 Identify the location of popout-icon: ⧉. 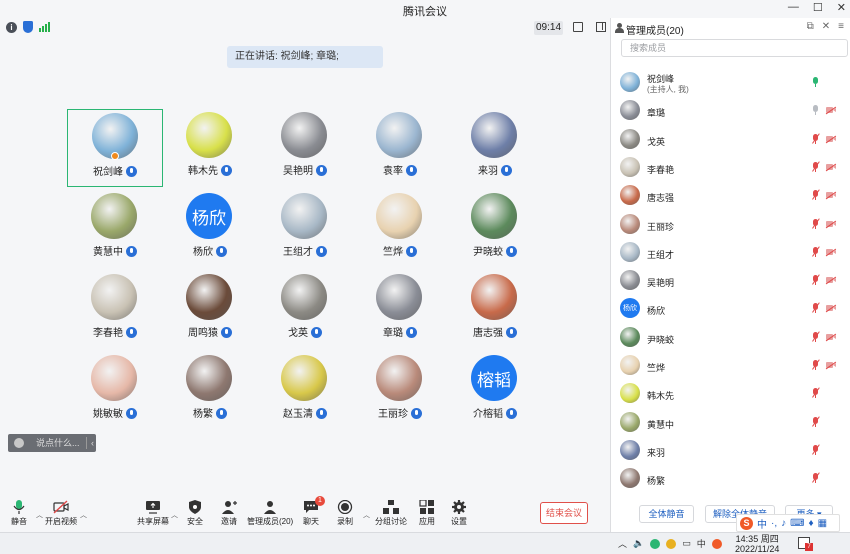
(810, 26).